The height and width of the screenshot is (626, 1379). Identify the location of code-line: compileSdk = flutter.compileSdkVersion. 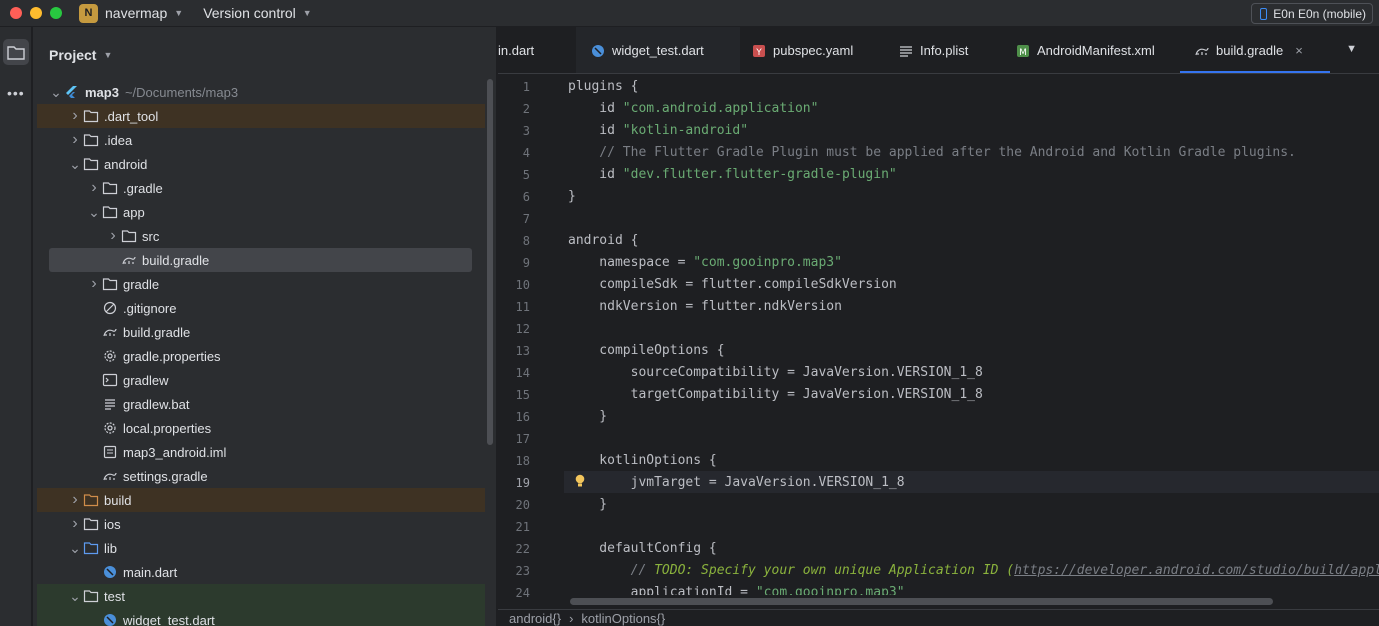
(973, 285).